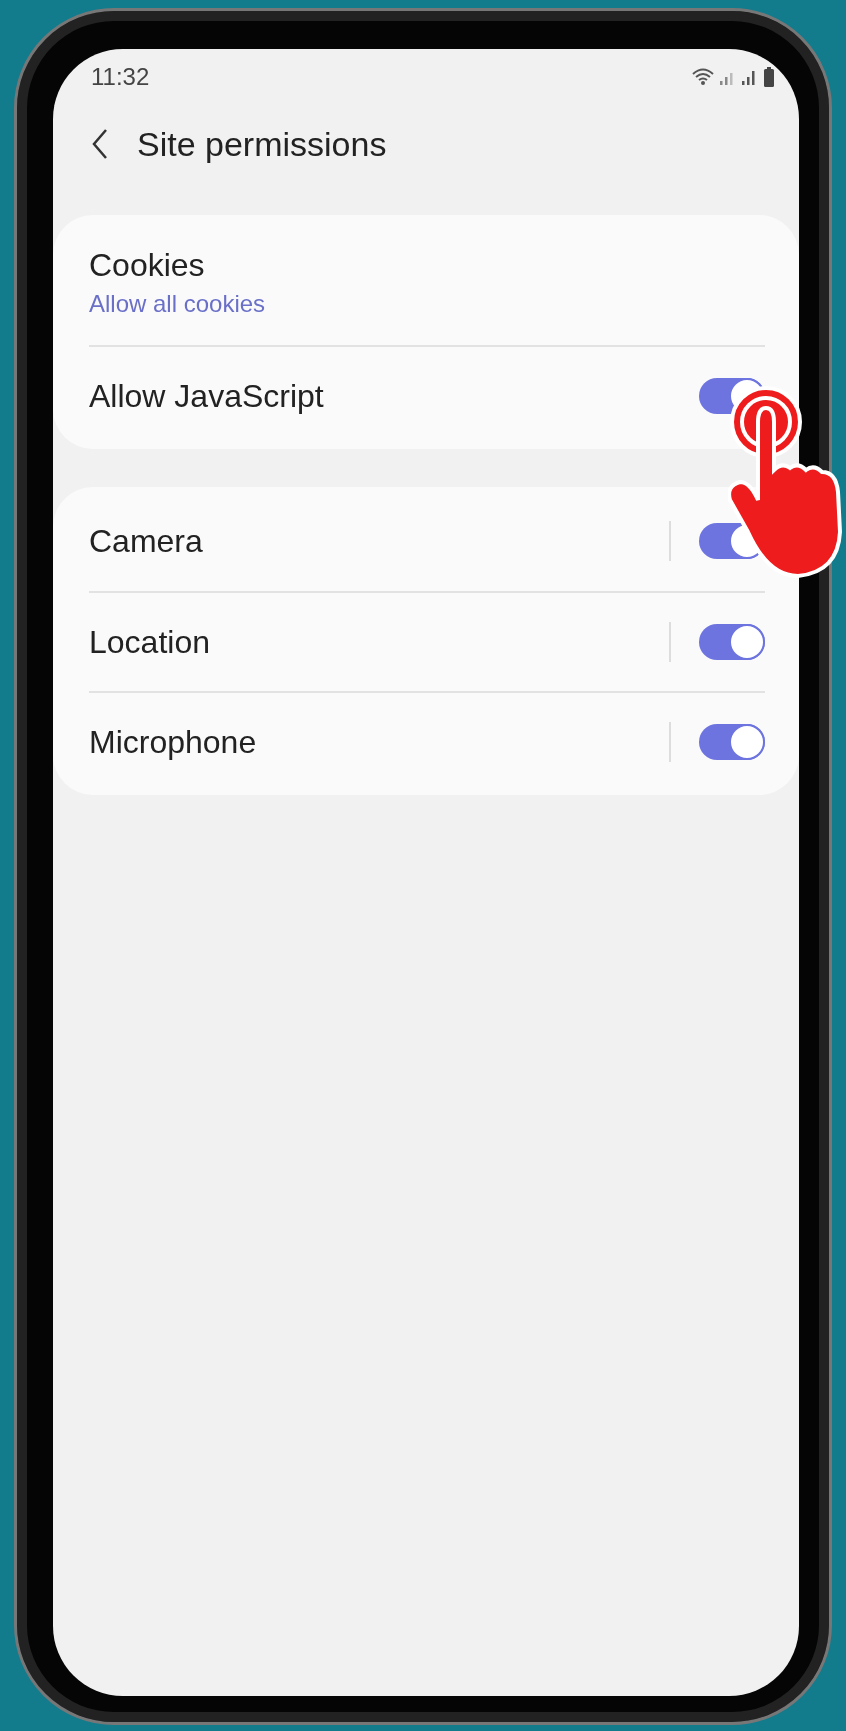 This screenshot has height=1731, width=846. What do you see at coordinates (427, 641) in the screenshot?
I see `settings-row: Location` at bounding box center [427, 641].